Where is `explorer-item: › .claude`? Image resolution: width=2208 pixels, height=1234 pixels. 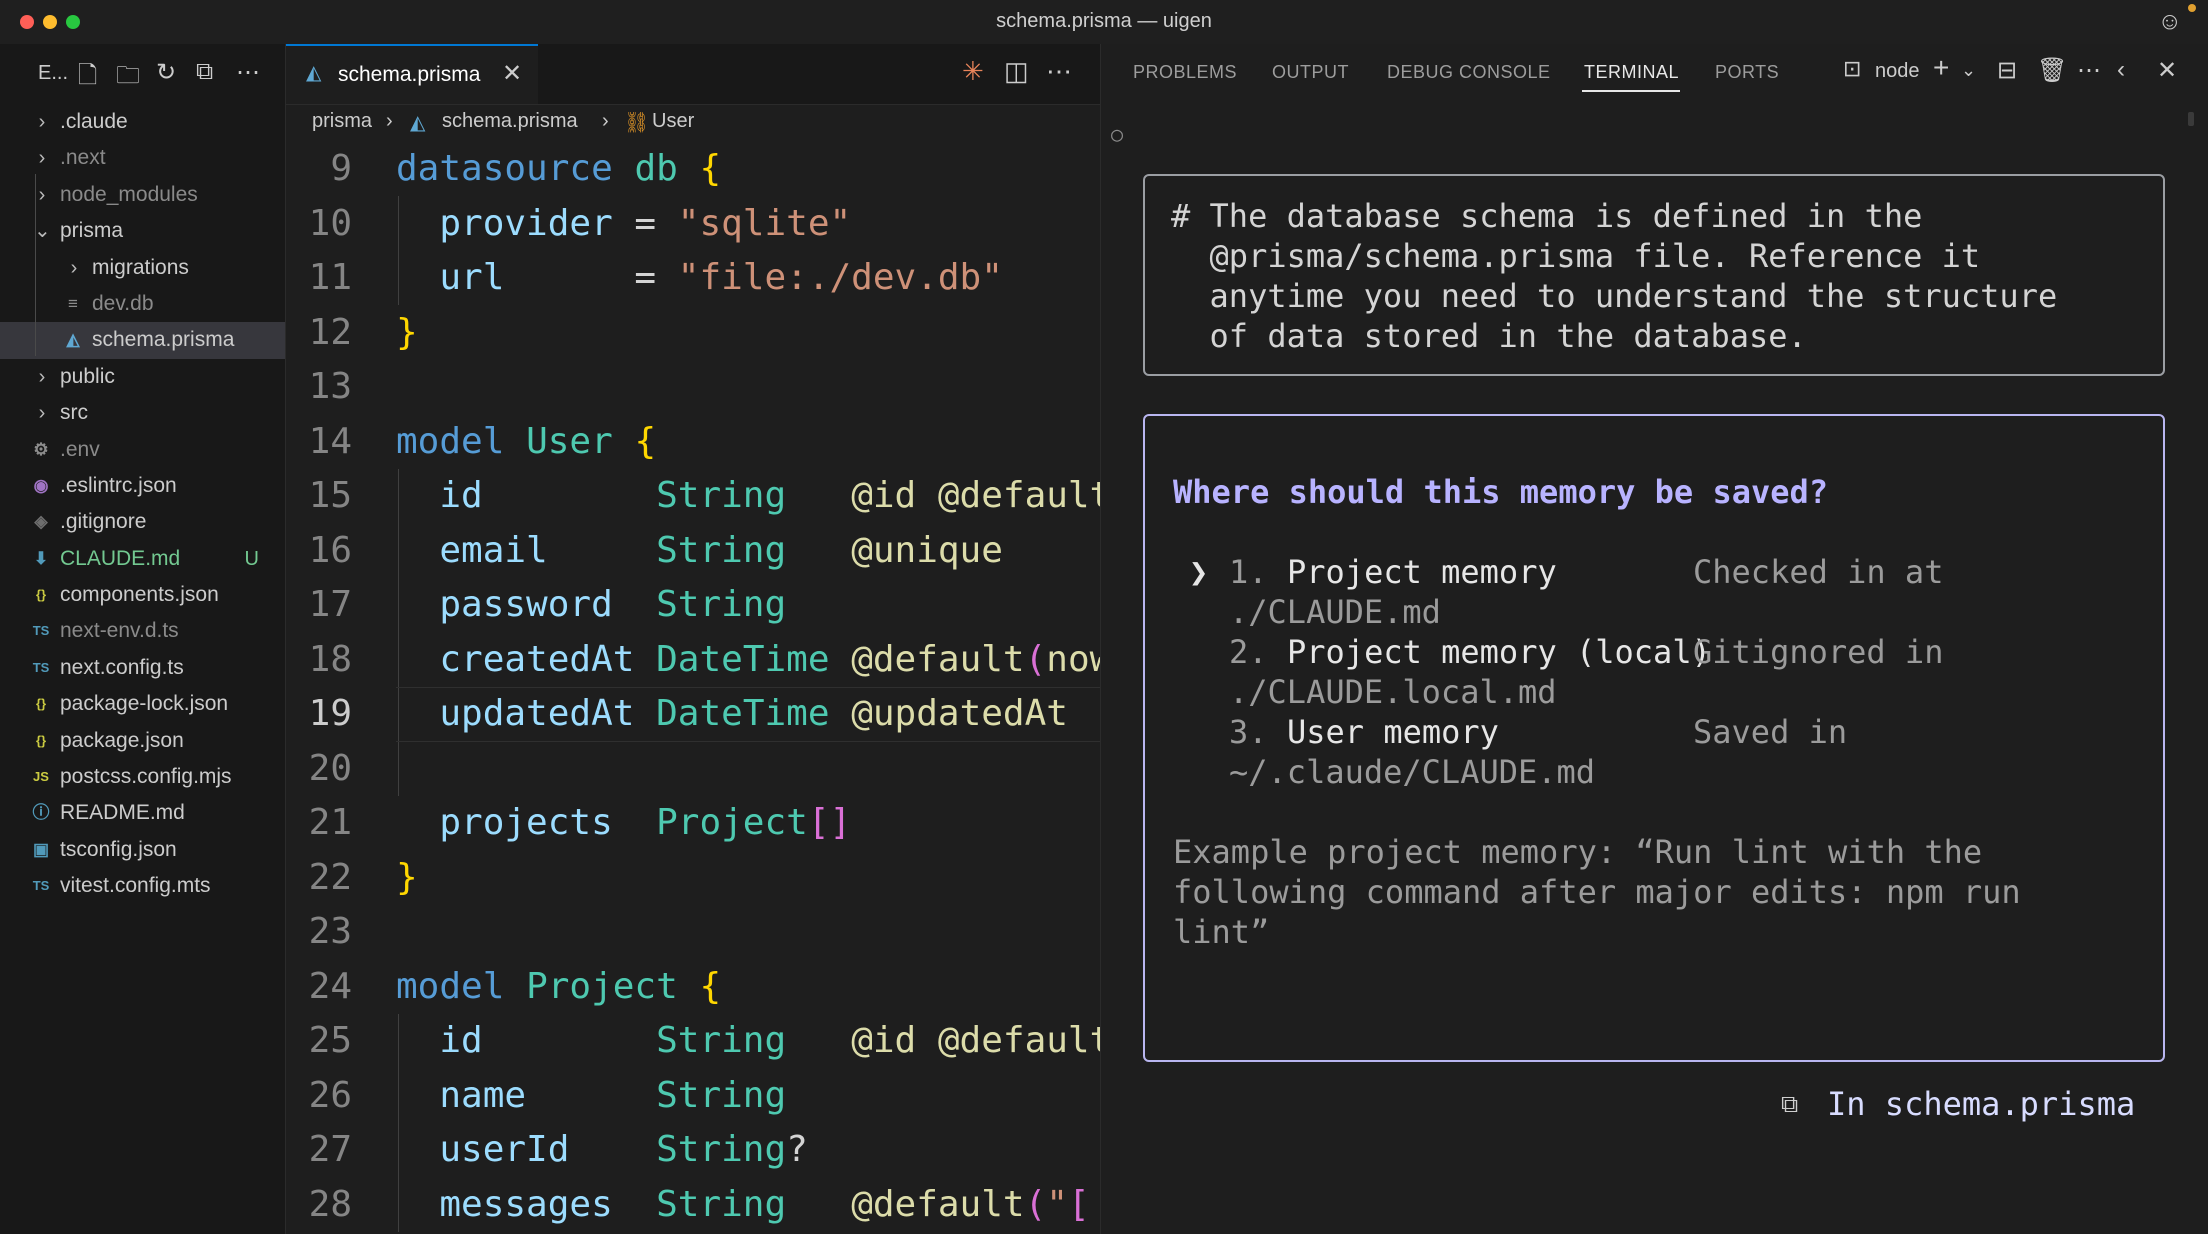
explorer-item: › .claude is located at coordinates (142, 122).